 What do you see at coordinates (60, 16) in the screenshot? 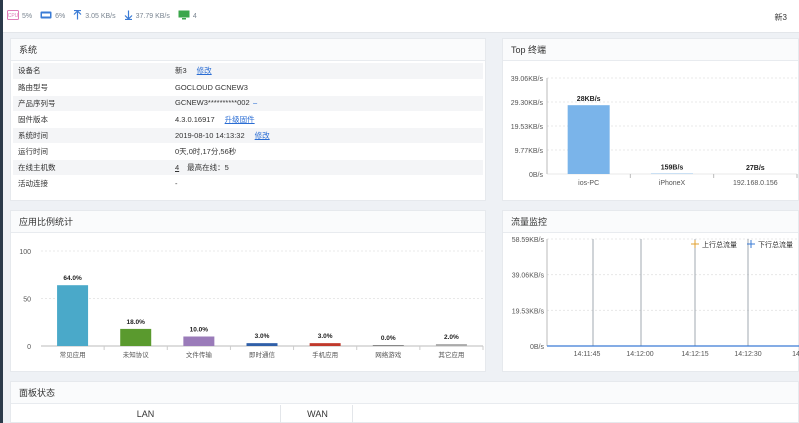
I see `memory-value: 6%` at bounding box center [60, 16].